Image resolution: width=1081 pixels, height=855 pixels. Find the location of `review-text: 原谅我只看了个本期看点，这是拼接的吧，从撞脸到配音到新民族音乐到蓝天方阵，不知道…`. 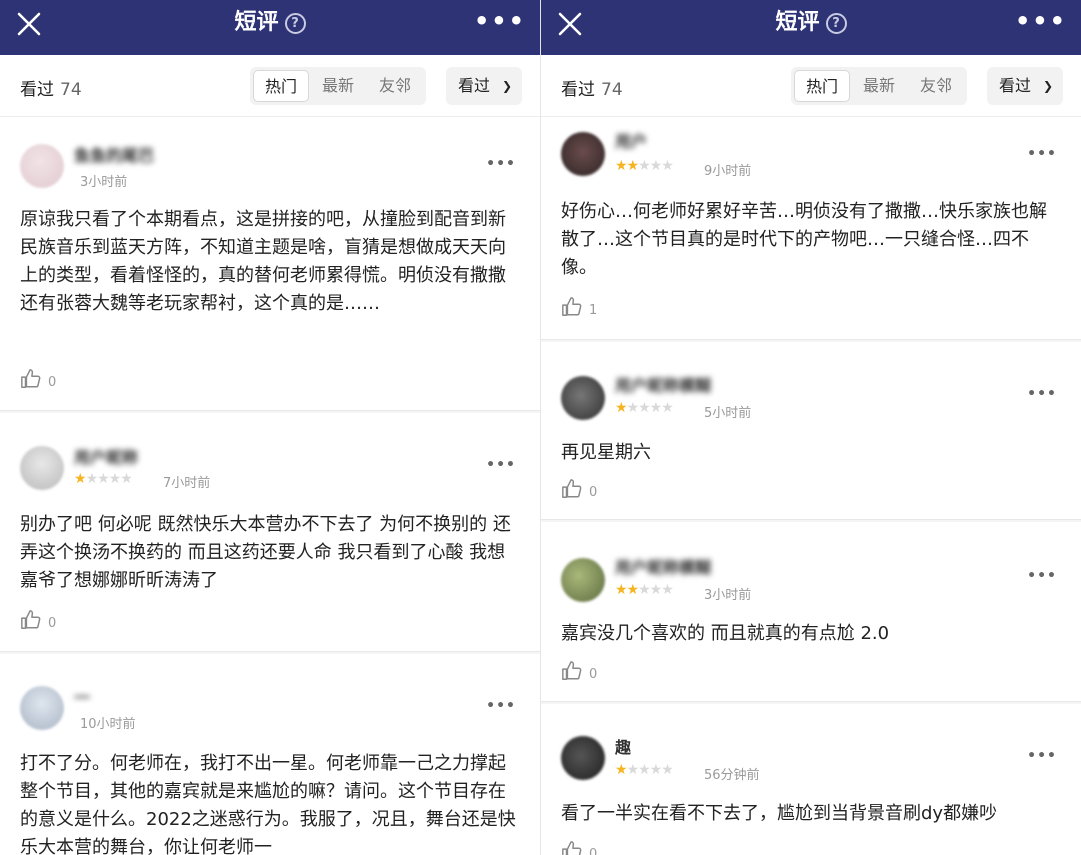

review-text: 原谅我只看了个本期看点，这是拼接的吧，从撞脸到配音到新民族音乐到蓝天方阵，不知道… is located at coordinates (263, 261).